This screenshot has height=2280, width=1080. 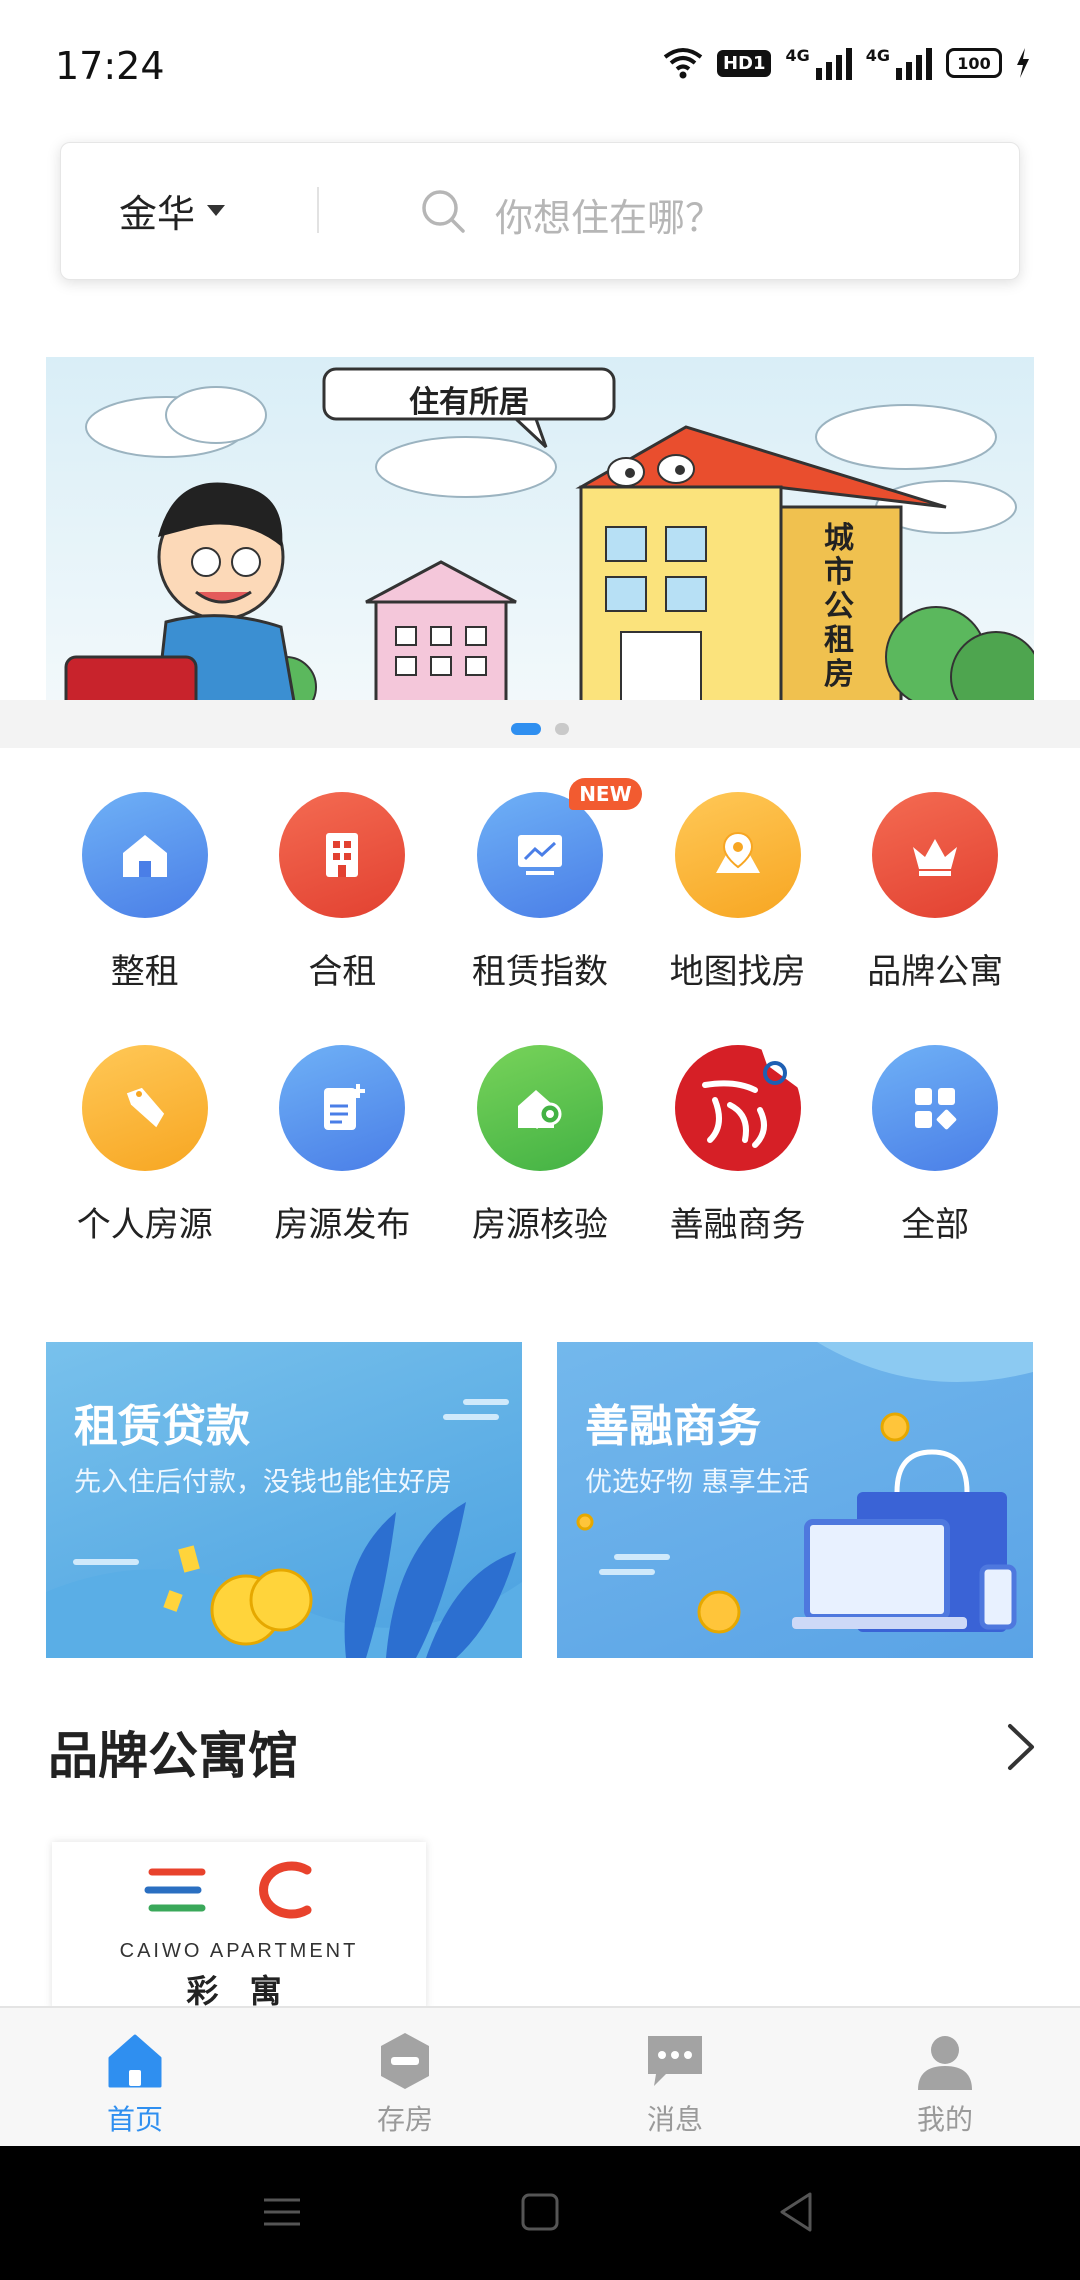 I want to click on deposit-house-icon, so click(x=405, y=2061).